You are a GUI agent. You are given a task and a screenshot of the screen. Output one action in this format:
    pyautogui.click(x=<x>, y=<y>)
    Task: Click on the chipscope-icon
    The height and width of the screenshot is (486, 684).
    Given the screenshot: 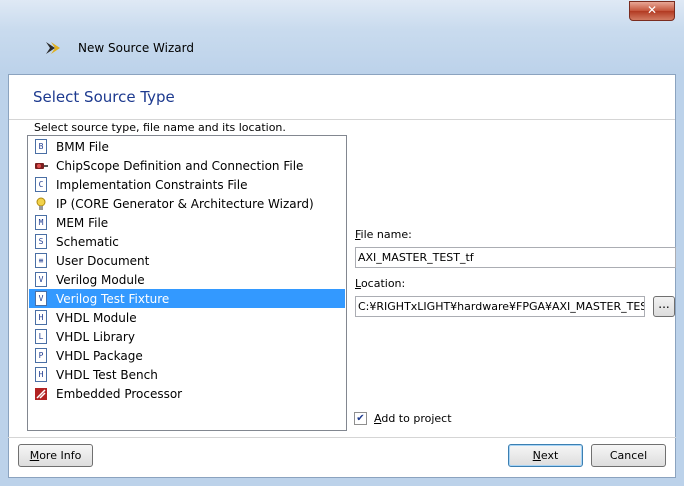 What is the action you would take?
    pyautogui.click(x=41, y=165)
    